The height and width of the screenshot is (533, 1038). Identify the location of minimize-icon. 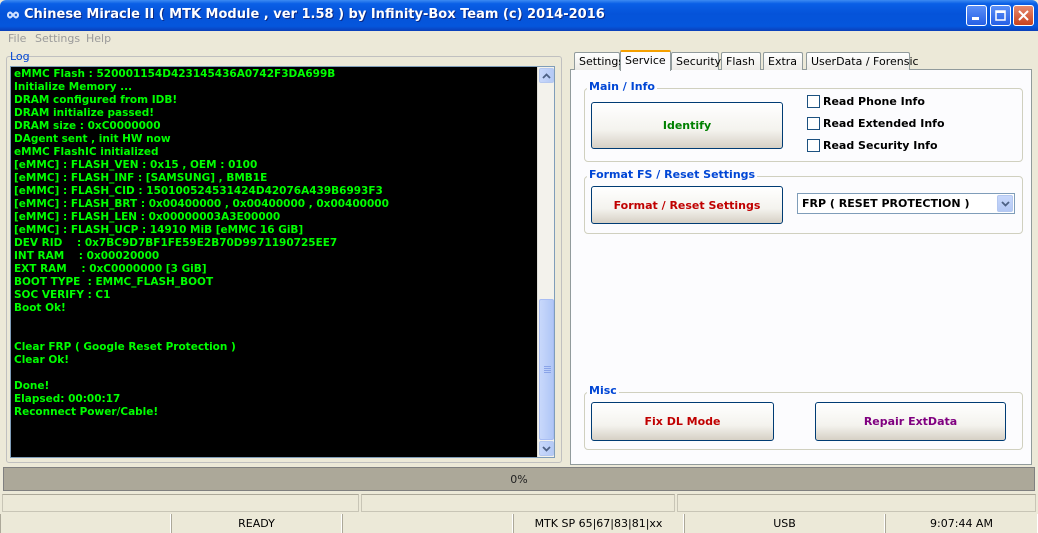
(975, 18).